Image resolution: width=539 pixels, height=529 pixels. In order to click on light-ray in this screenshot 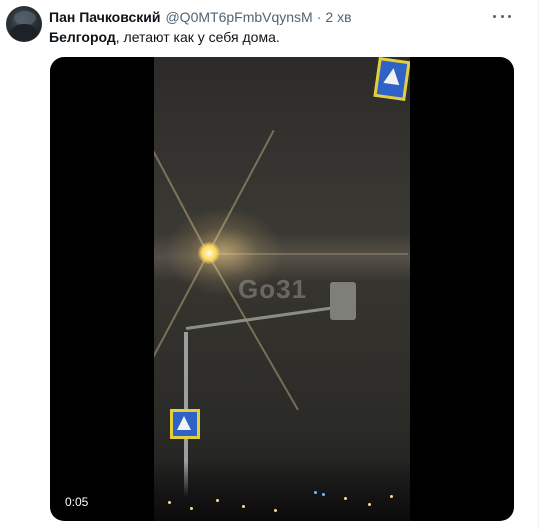, I will do `click(308, 254)`.